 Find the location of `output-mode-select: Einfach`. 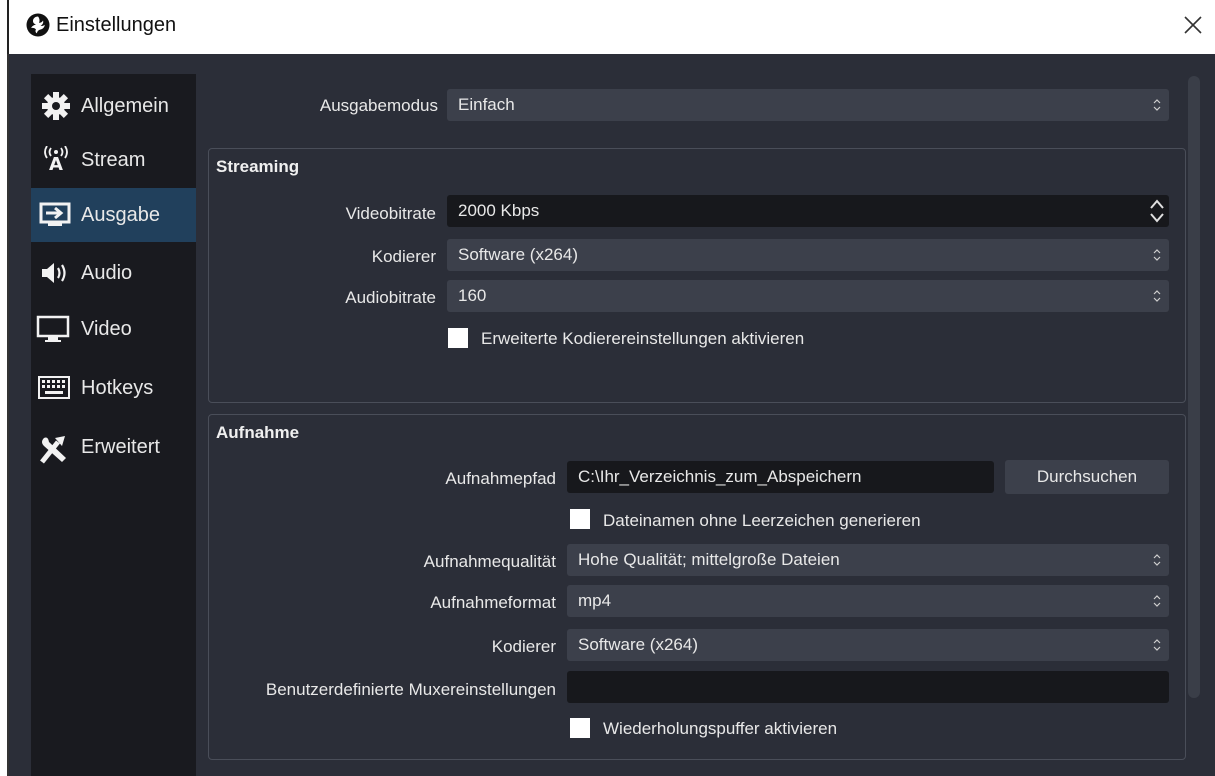

output-mode-select: Einfach is located at coordinates (808, 105).